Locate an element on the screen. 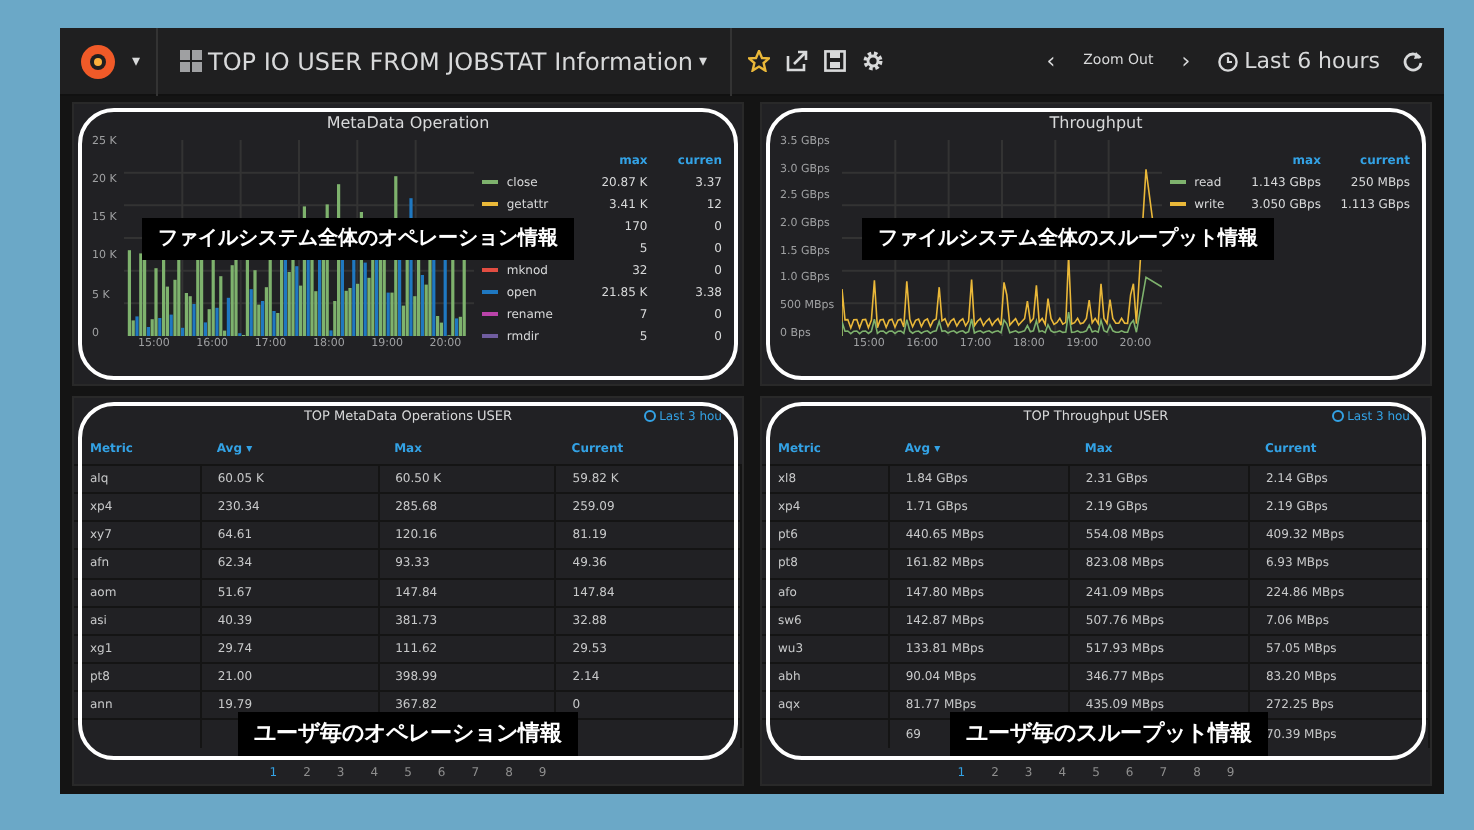  annotation-label: ファイルシステム全体のスループット情報 is located at coordinates (1068, 239).